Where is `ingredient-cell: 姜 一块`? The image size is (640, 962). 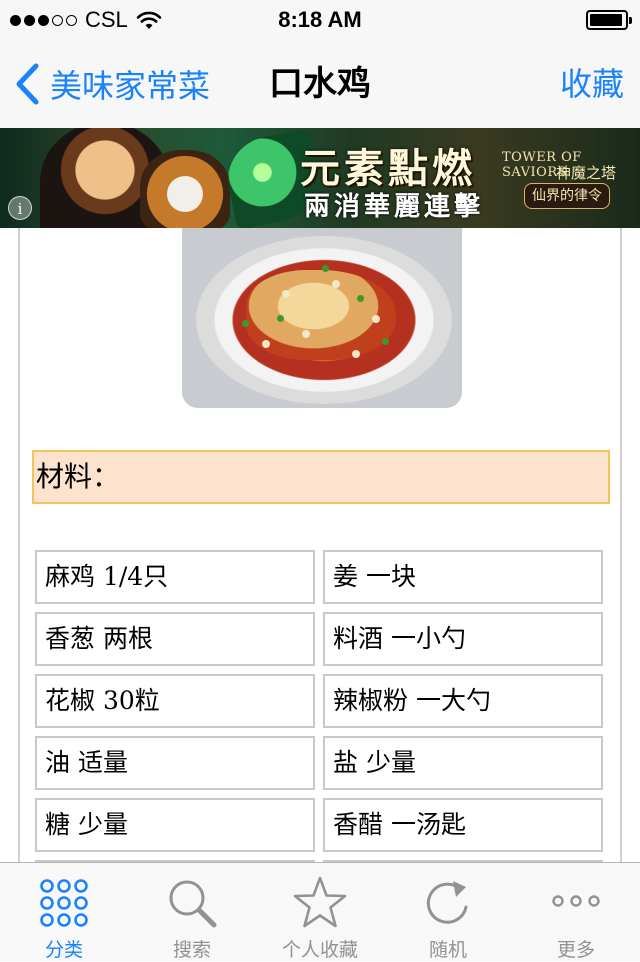
ingredient-cell: 姜 一块 is located at coordinates (463, 577).